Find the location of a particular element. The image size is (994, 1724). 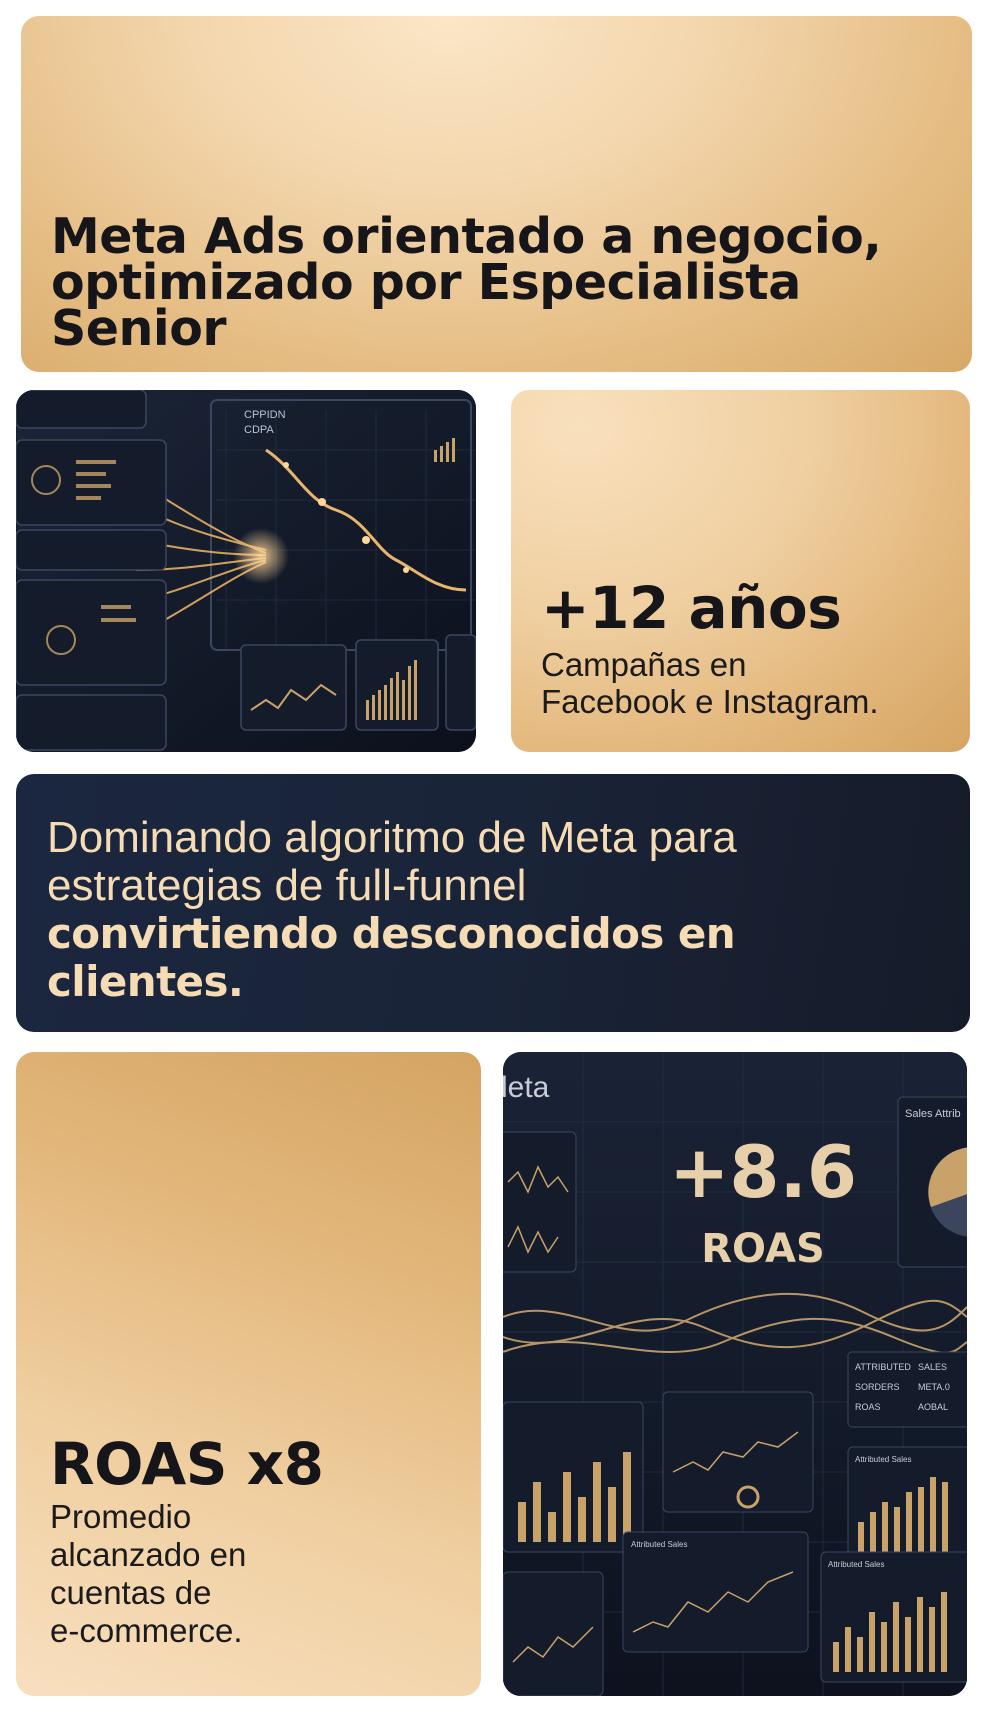

banner-line4-bold: clientes. is located at coordinates (145, 981).